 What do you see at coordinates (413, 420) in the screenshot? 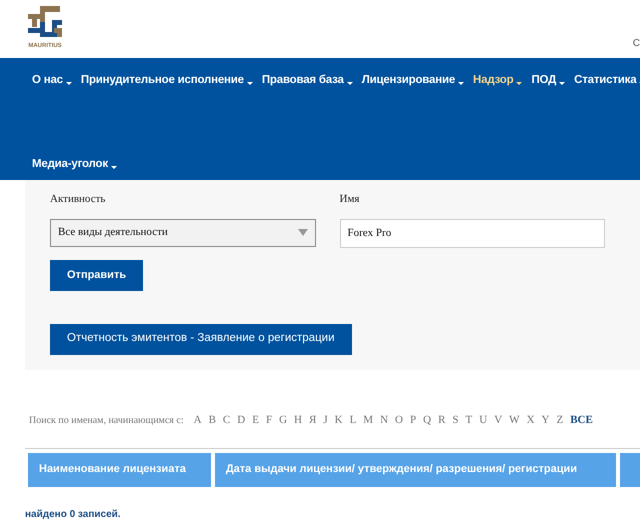
I see `letter-link: P` at bounding box center [413, 420].